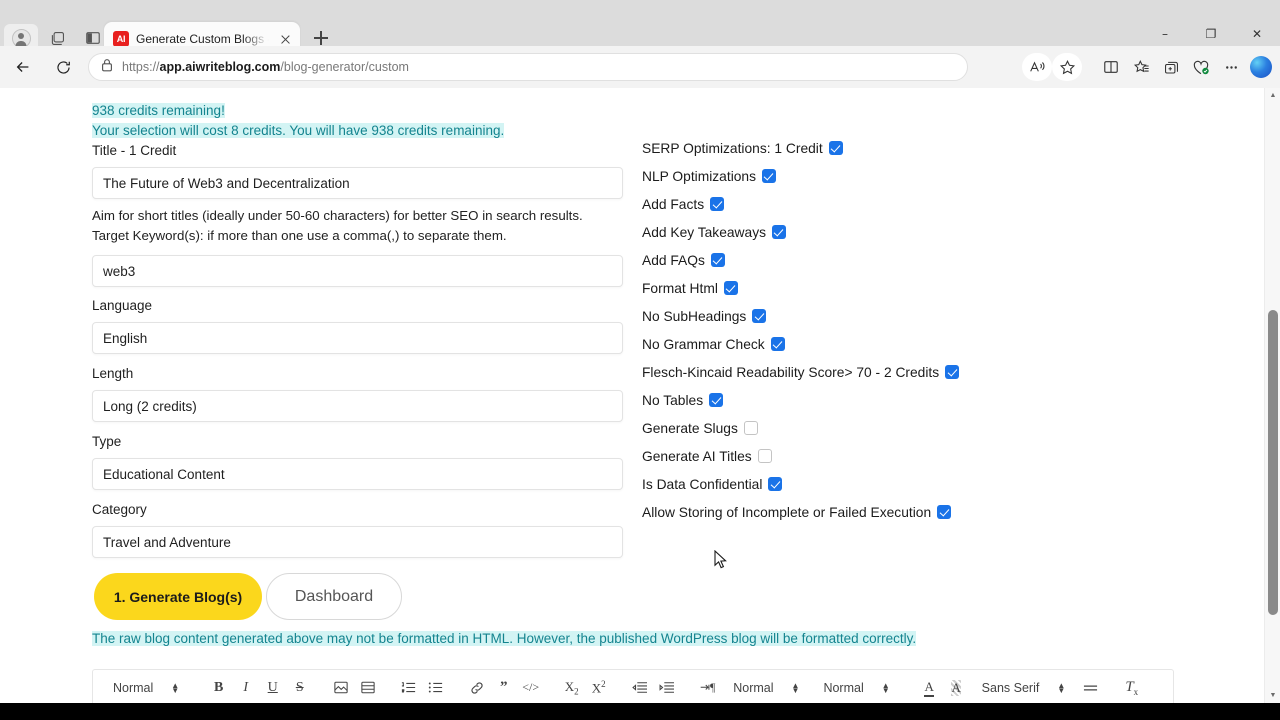 The image size is (1280, 720). I want to click on back-arrow-icon, so click(23, 67).